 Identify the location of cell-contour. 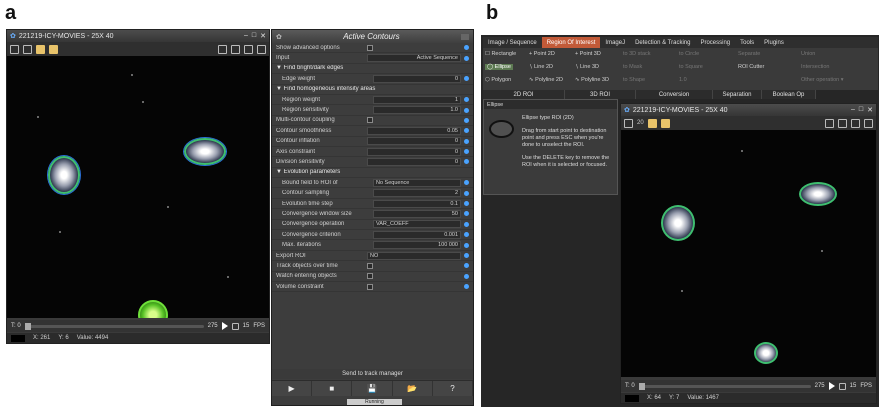
(64, 175).